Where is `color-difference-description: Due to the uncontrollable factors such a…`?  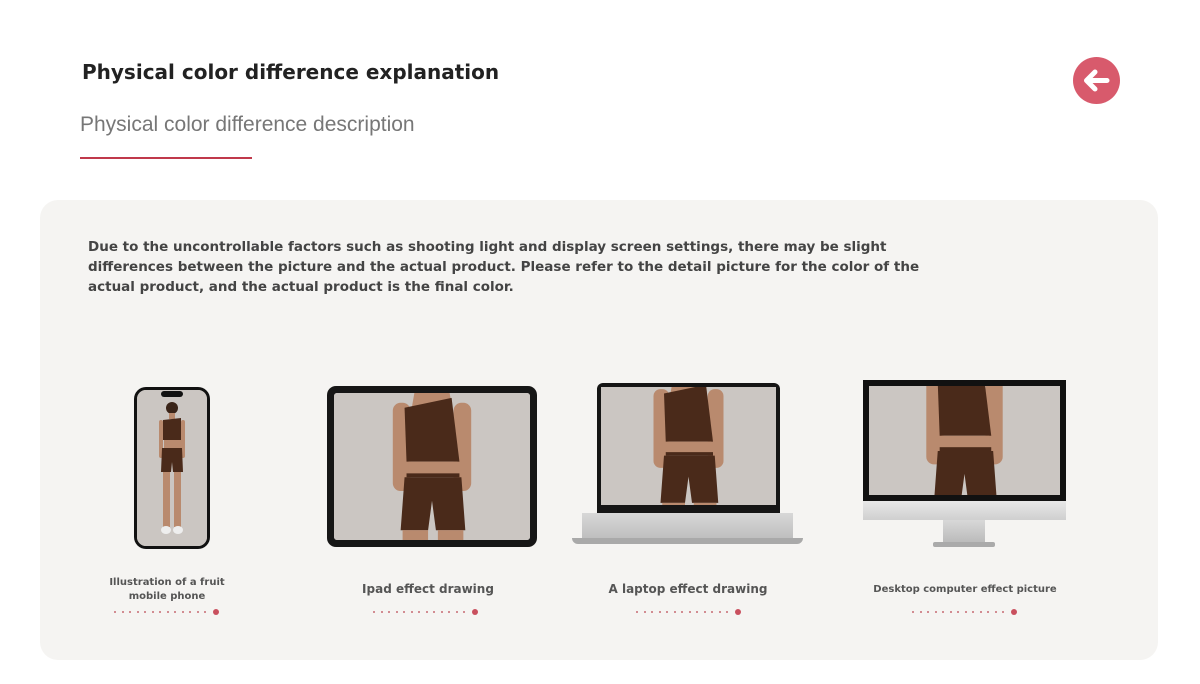
color-difference-description: Due to the uncontrollable factors such a… is located at coordinates (504, 267).